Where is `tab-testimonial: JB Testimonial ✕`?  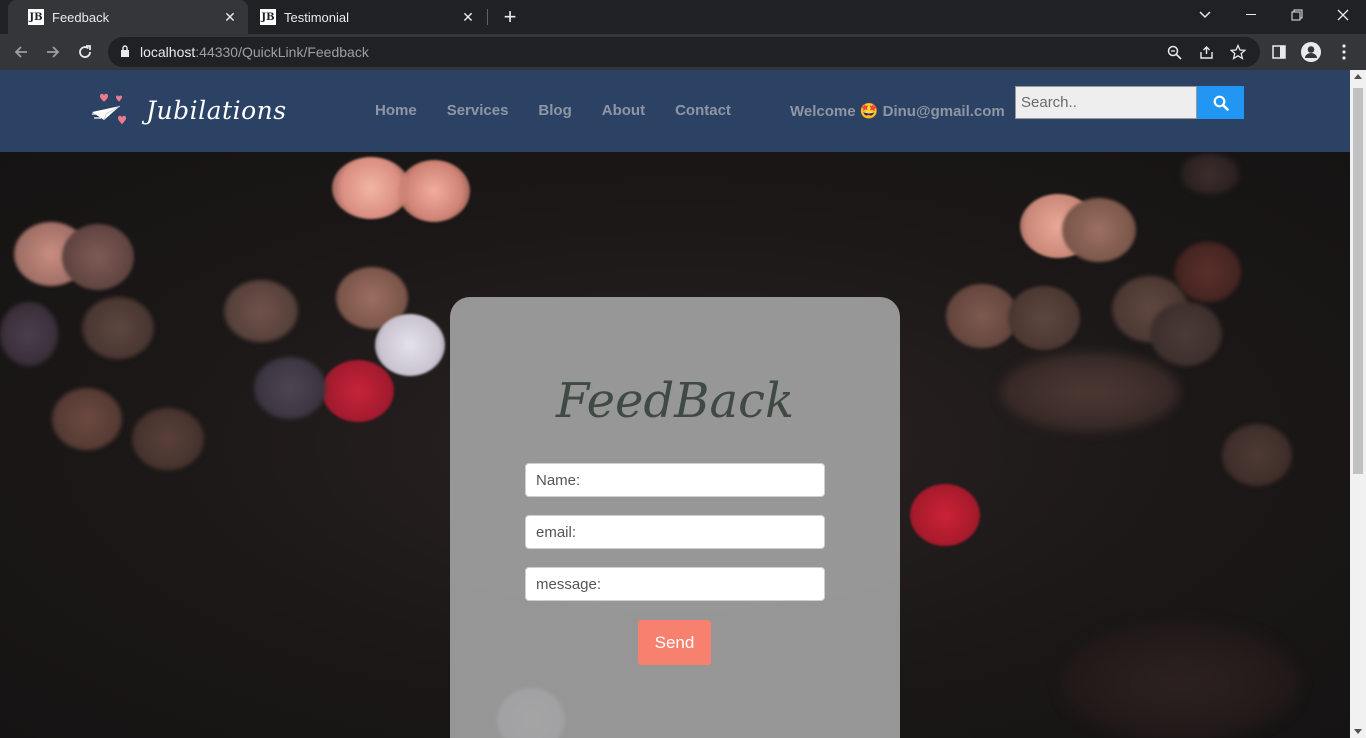 tab-testimonial: JB Testimonial ✕ is located at coordinates (367, 17).